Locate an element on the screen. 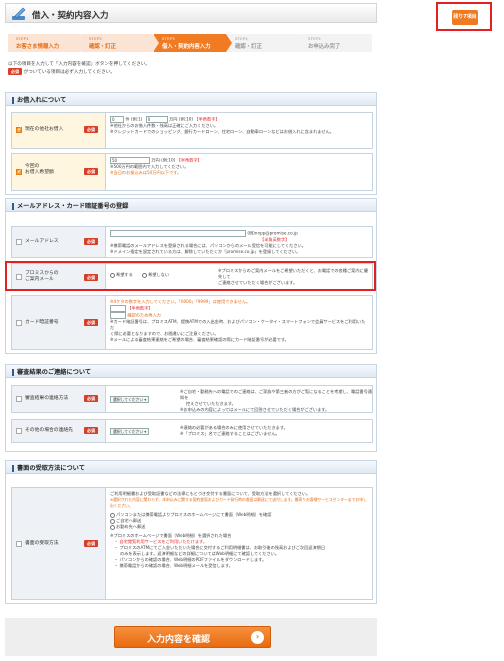  page-header: 借入・契約内容入力 is located at coordinates (191, 13).